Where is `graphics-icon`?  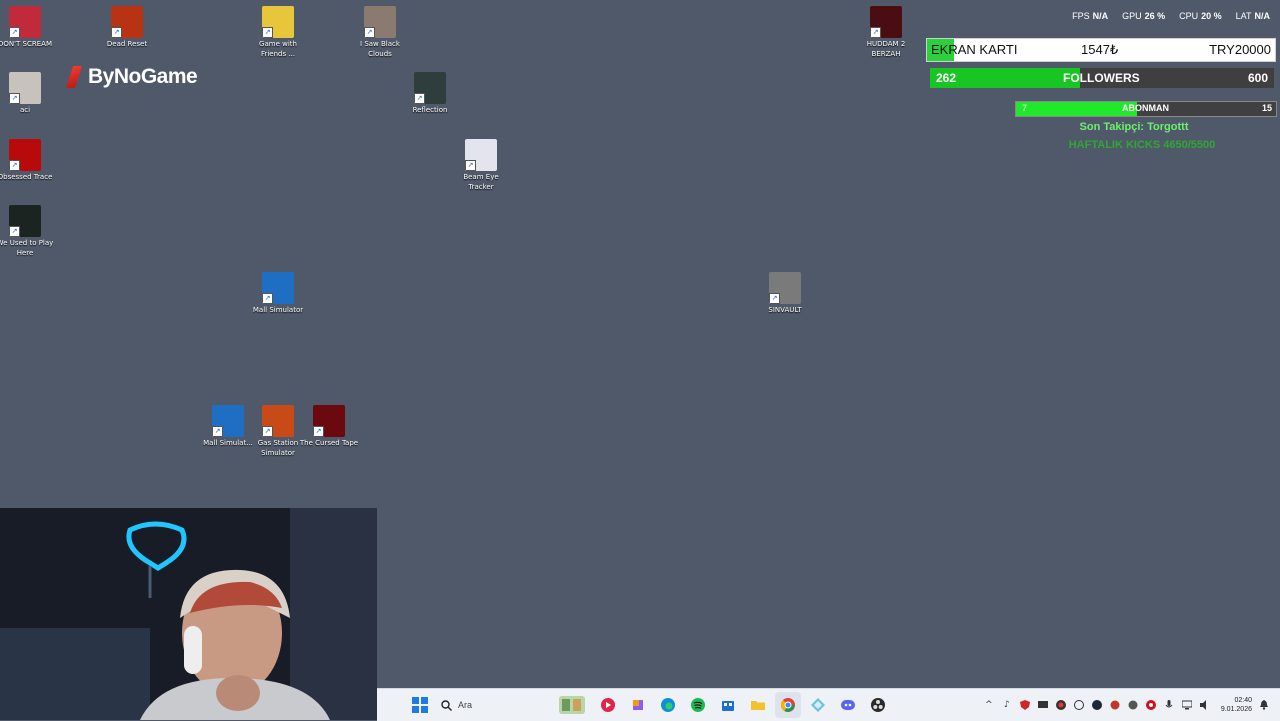
graphics-icon is located at coordinates (1115, 705).